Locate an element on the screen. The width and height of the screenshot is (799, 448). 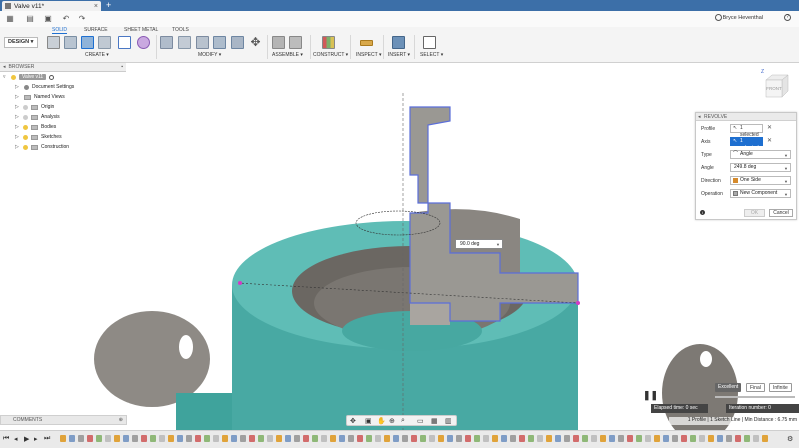
workspace-switcher: DESIGN ▾ is located at coordinates (21, 42).